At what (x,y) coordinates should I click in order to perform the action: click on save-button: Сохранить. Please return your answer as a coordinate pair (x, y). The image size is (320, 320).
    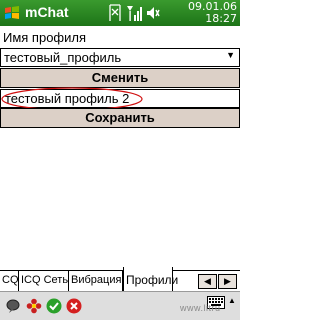
    Looking at the image, I should click on (120, 118).